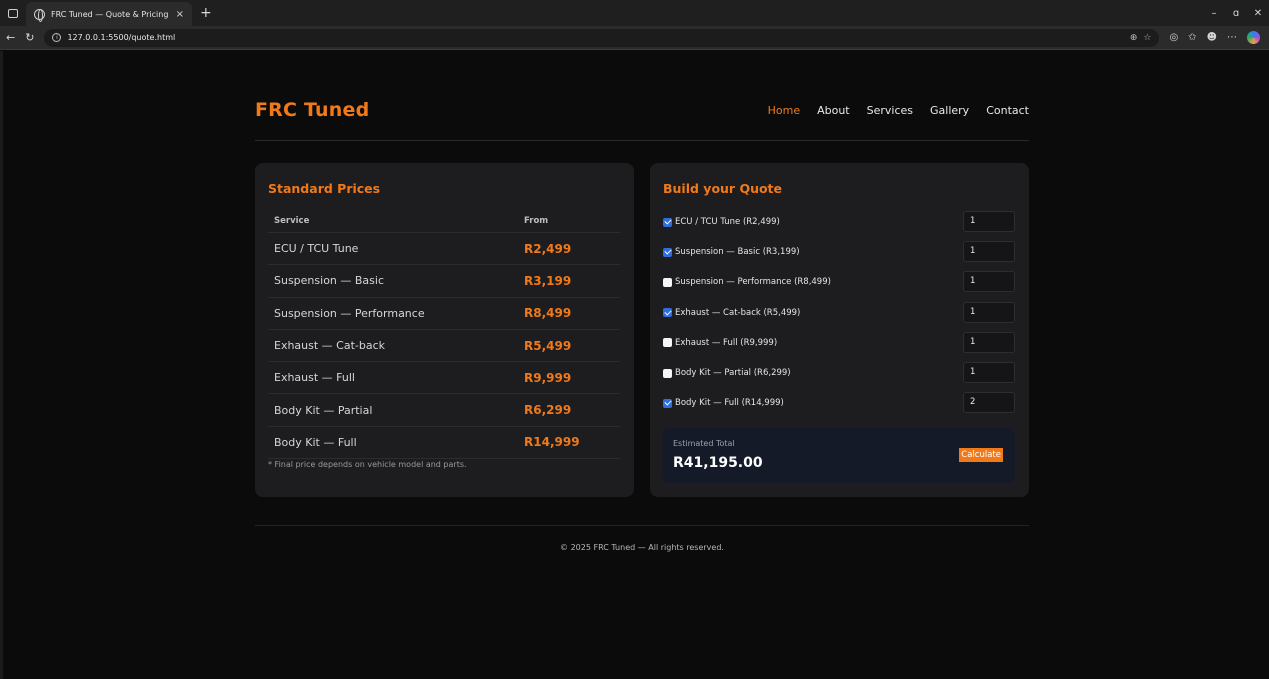 The width and height of the screenshot is (1269, 679). I want to click on address-bar: i 127.0.0.1:5500/quote.html ⊕ ☆, so click(602, 37).